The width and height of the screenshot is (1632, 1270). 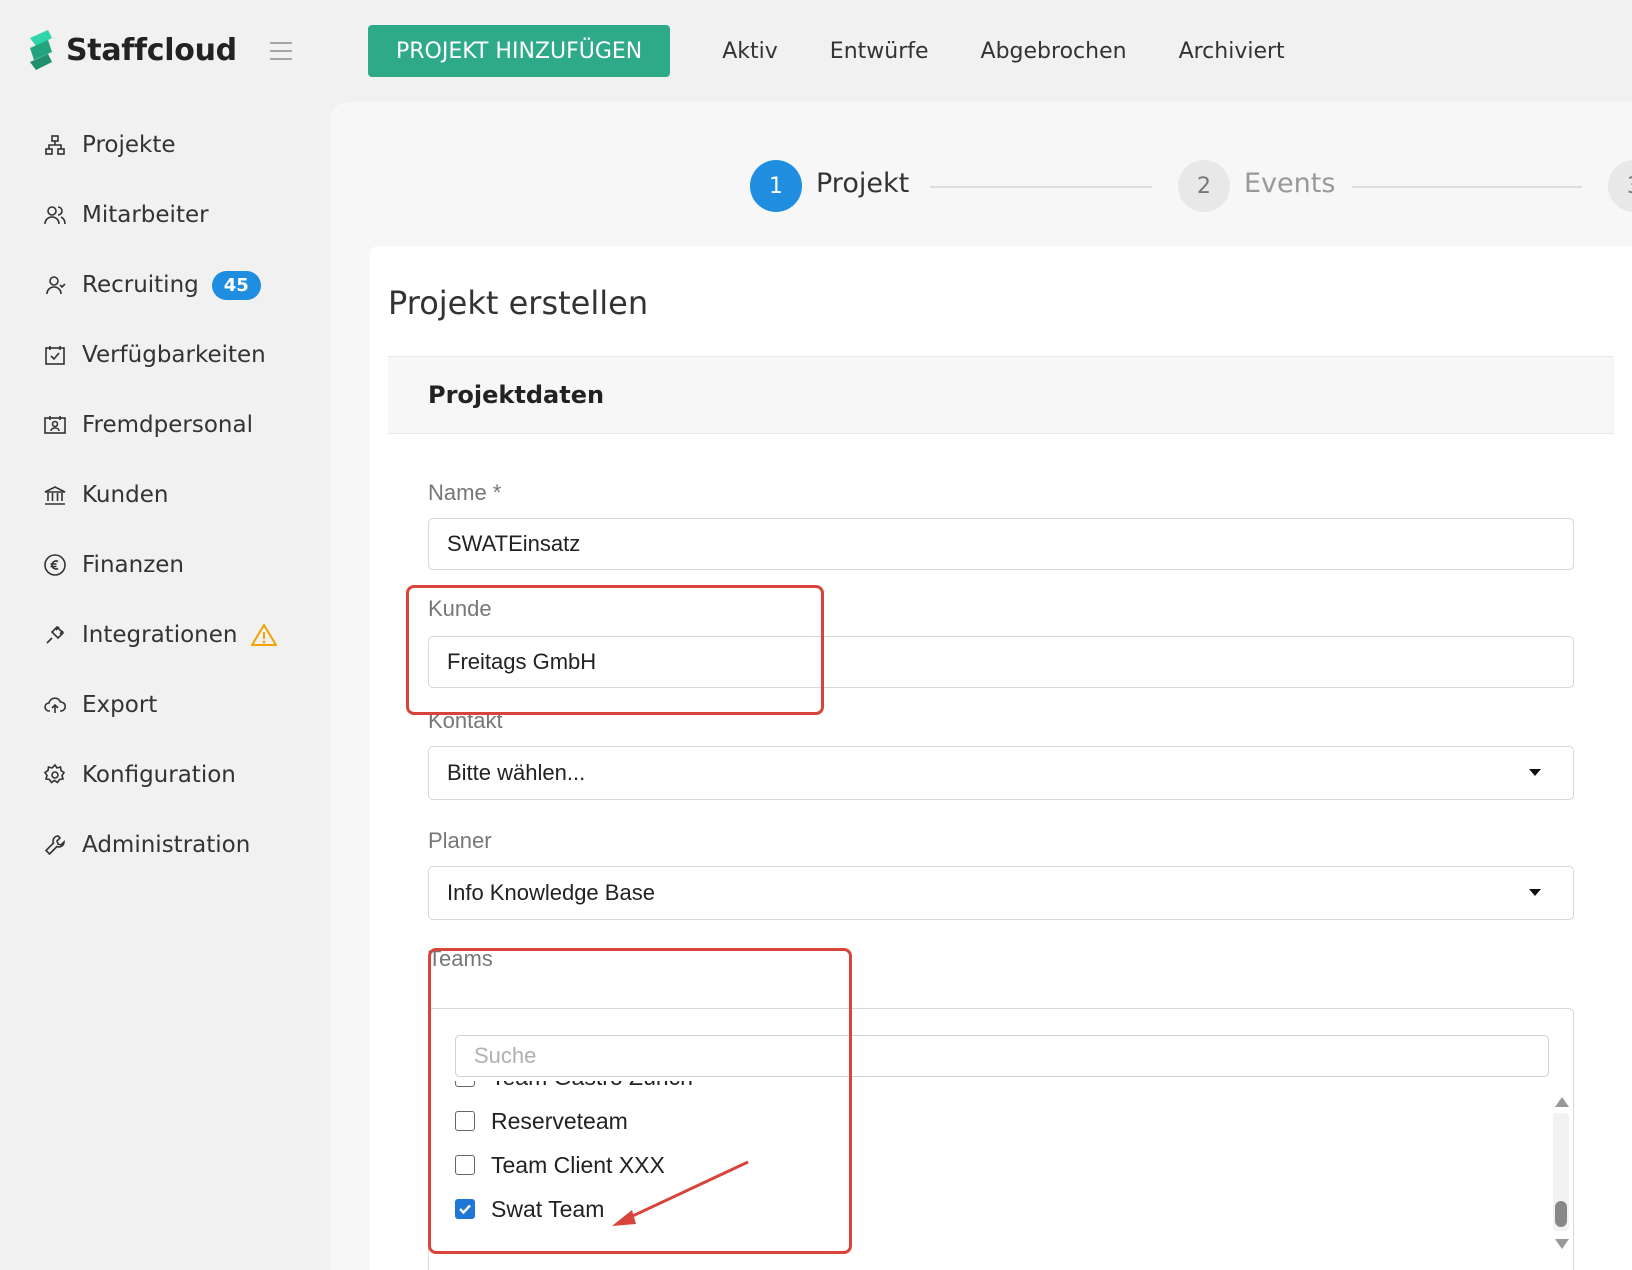 I want to click on step-1-number: 1, so click(x=776, y=186).